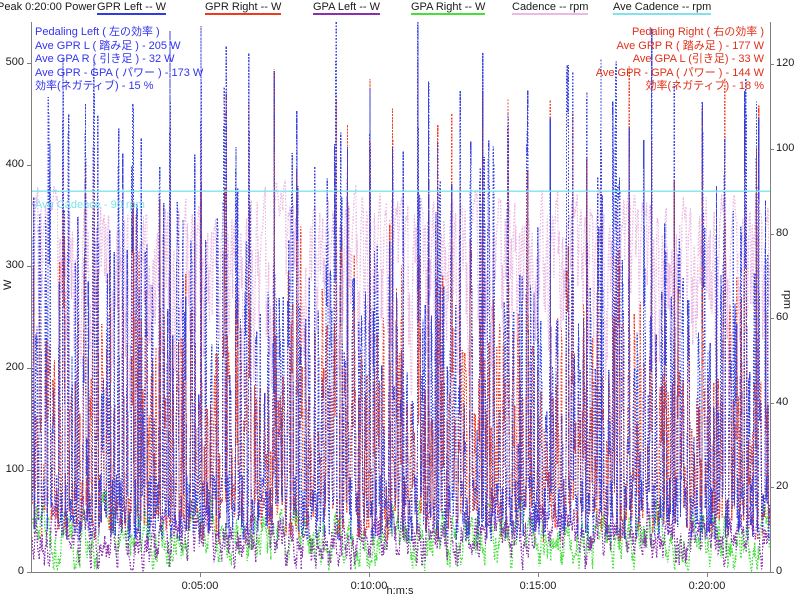 This screenshot has width=800, height=604. I want to click on legend-item-0: GPR Left -- W, so click(132, 8).